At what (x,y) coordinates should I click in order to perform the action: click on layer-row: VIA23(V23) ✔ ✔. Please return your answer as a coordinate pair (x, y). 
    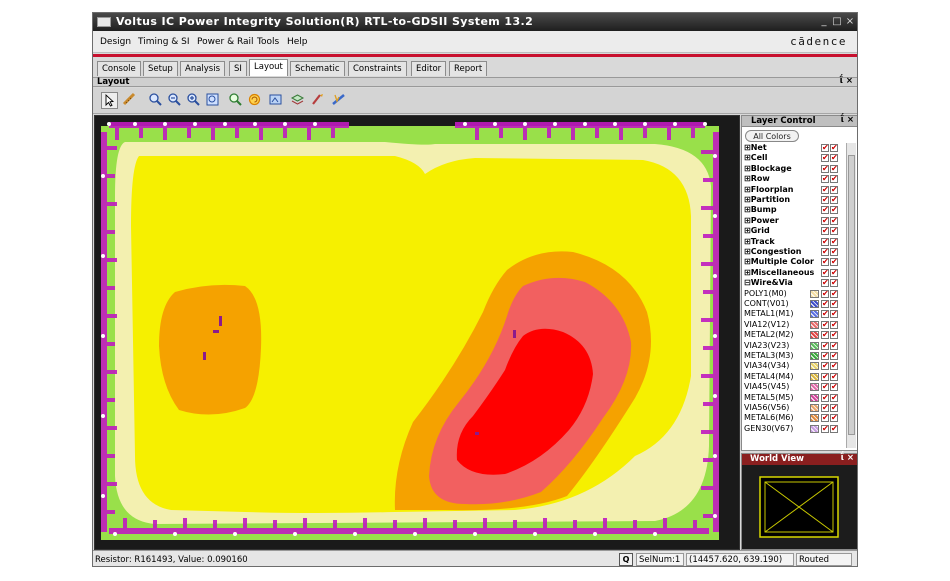
    Looking at the image, I should click on (794, 346).